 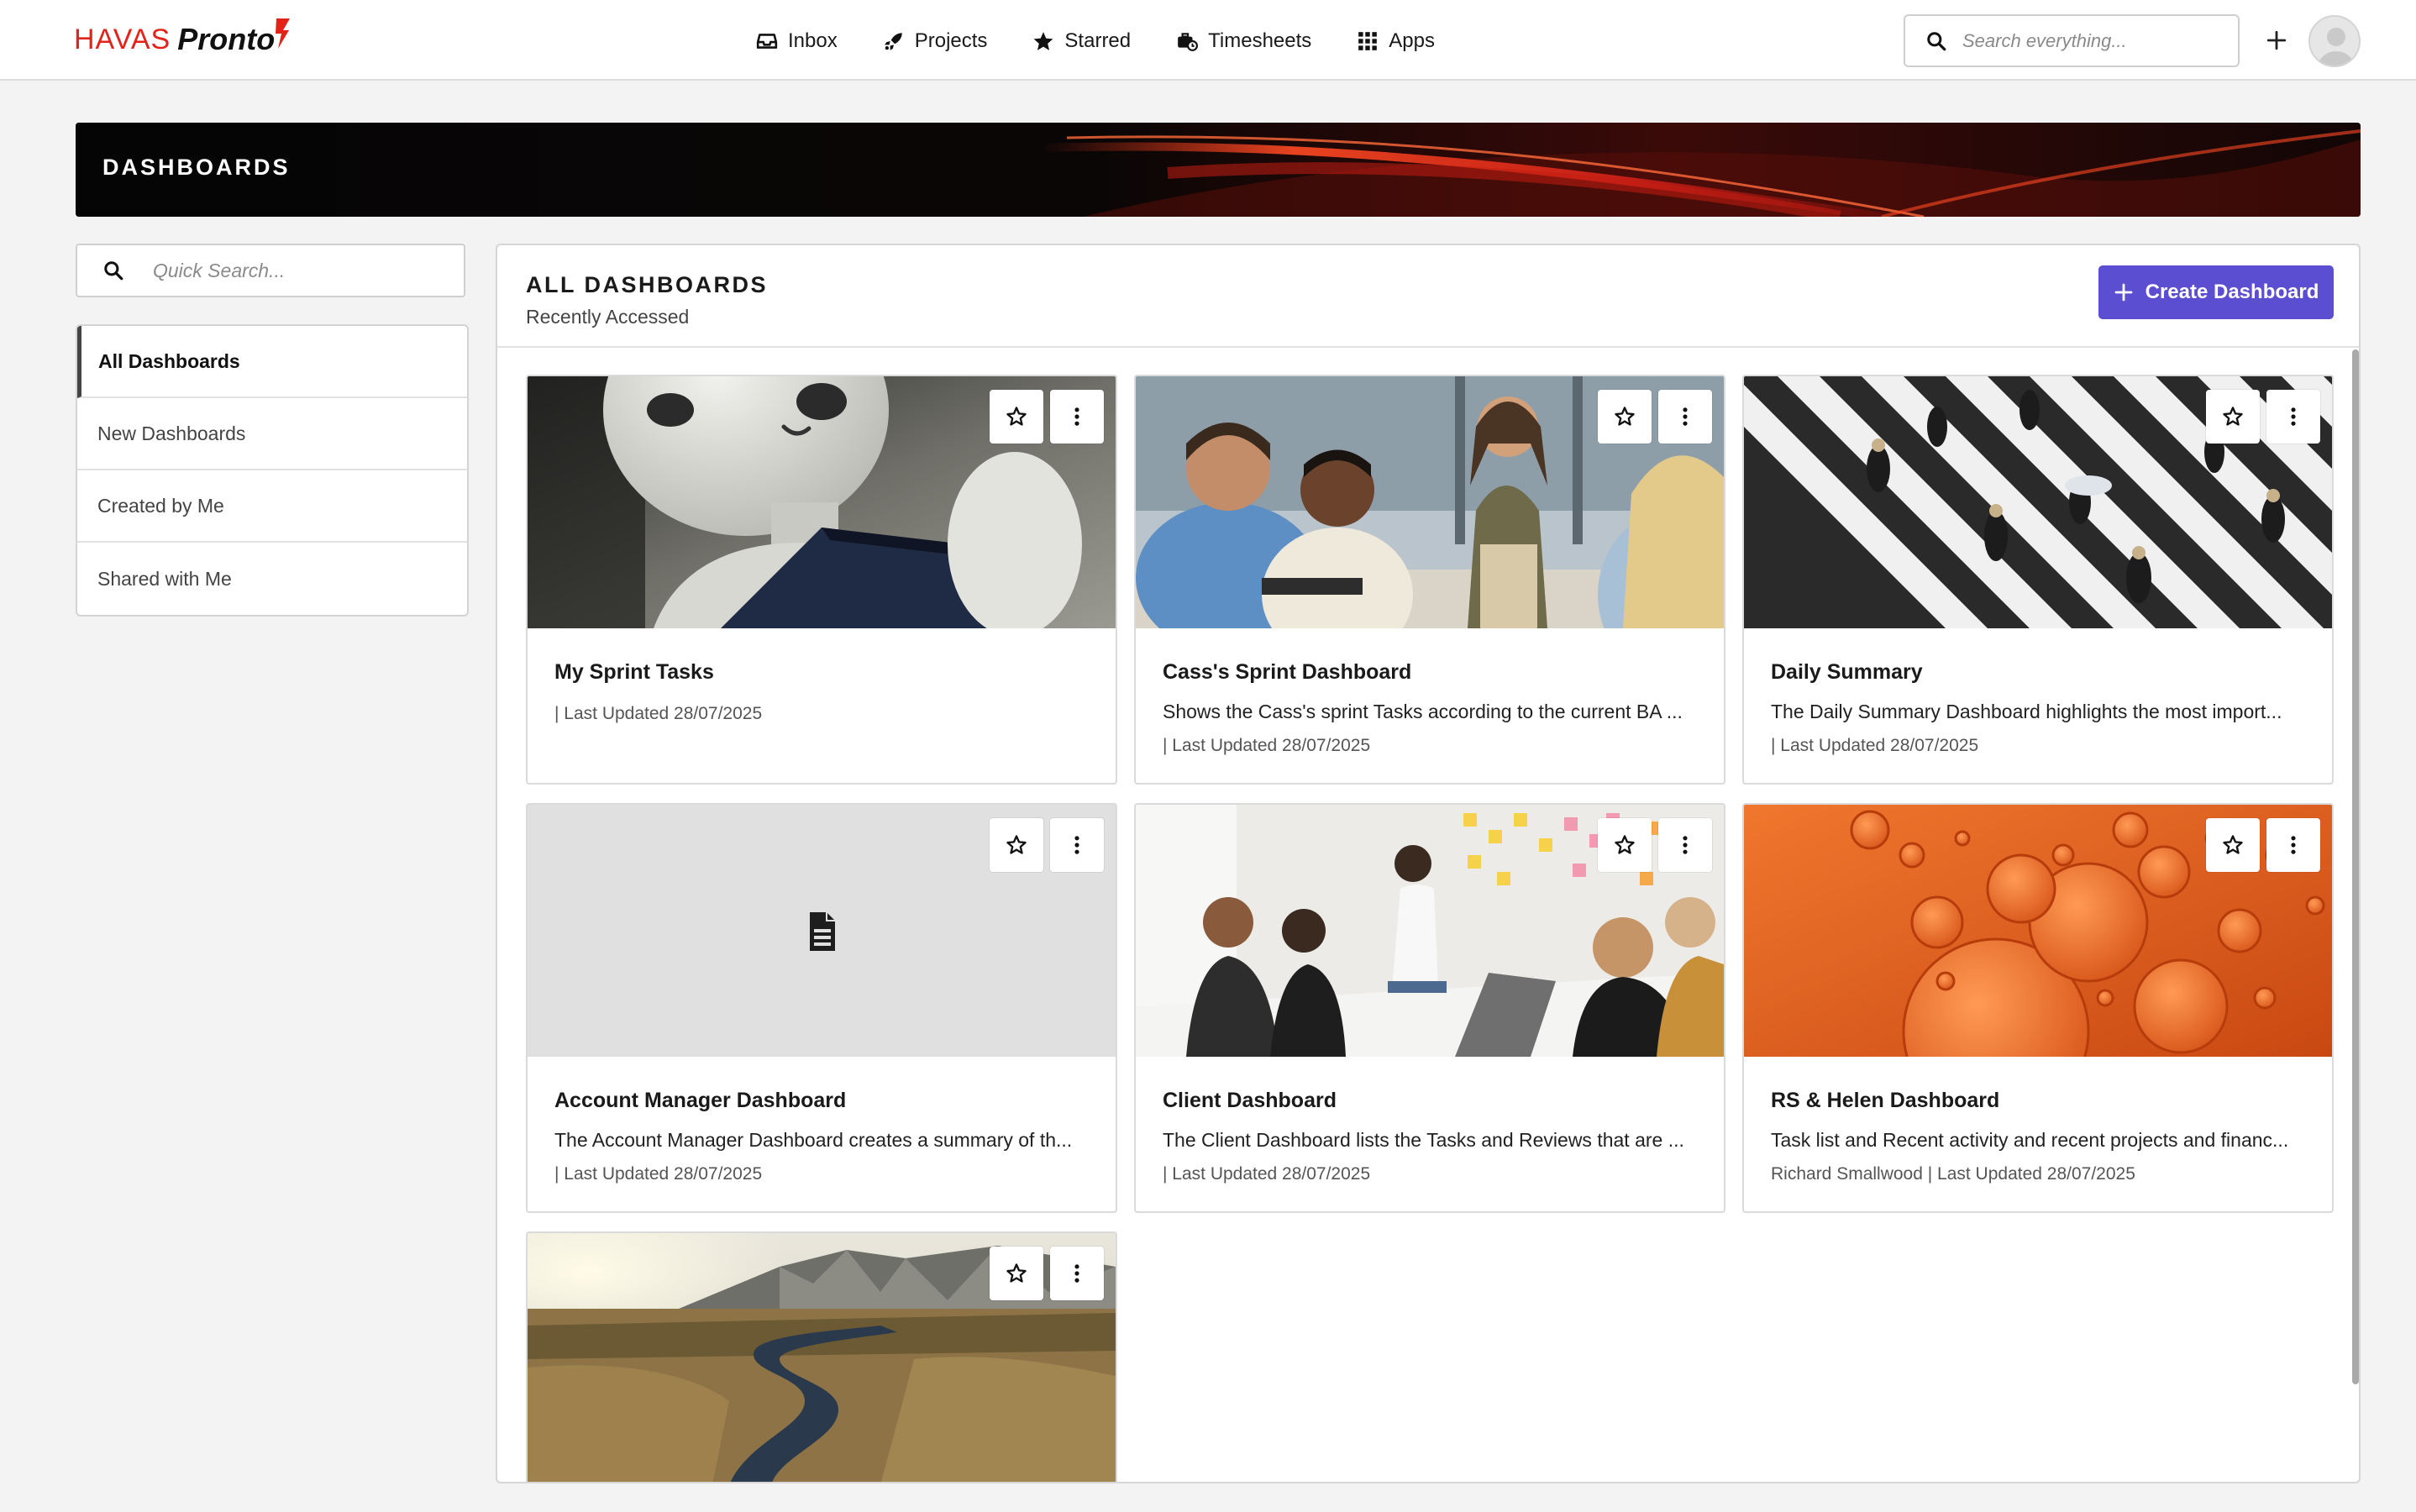 I want to click on create-dashboard-button: Create Dashboard, so click(x=2216, y=292).